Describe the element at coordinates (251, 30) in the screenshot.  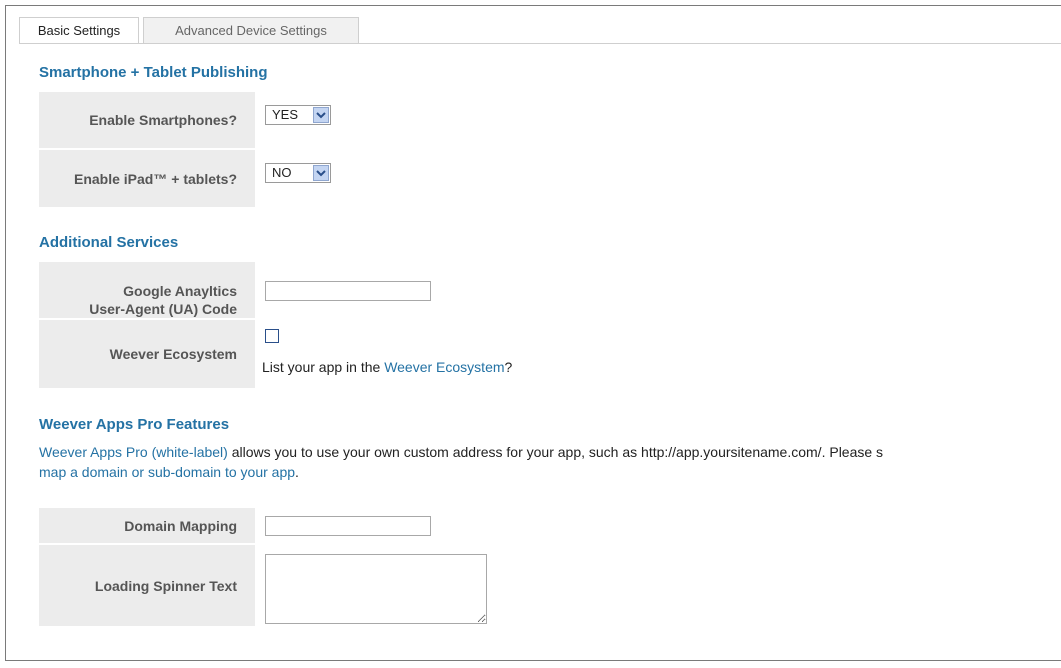
I see `tab-advanced-device-settings: Advanced Device Settings` at that location.